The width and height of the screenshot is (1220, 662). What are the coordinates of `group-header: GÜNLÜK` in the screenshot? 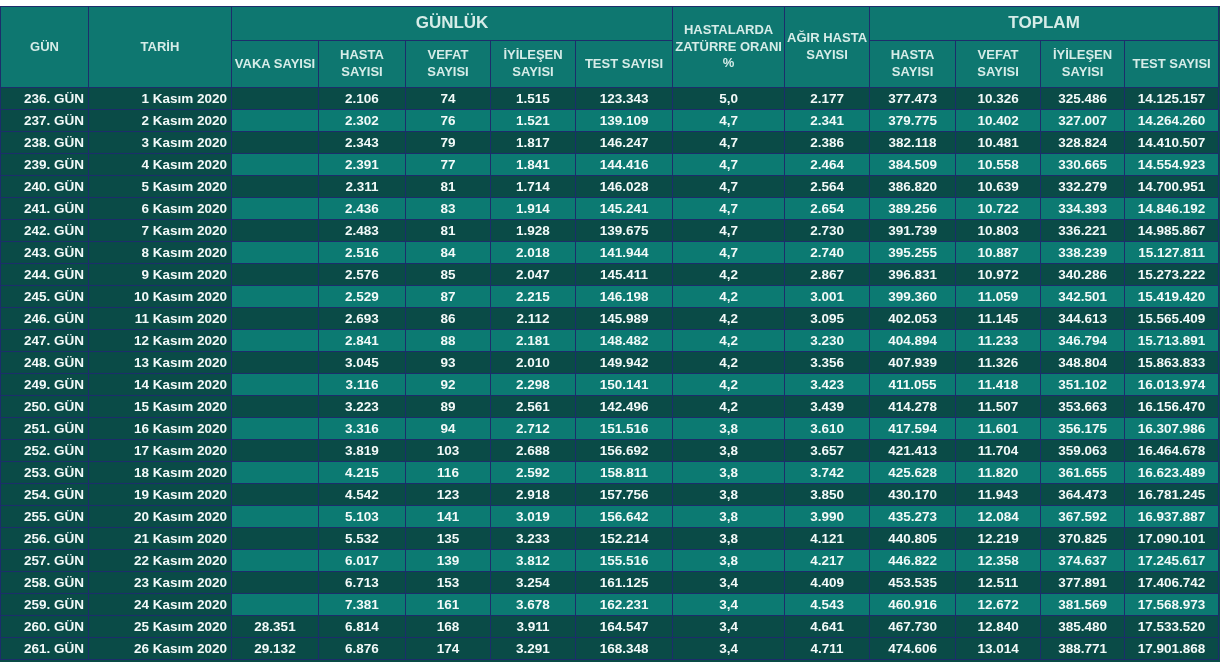 It's located at (452, 23).